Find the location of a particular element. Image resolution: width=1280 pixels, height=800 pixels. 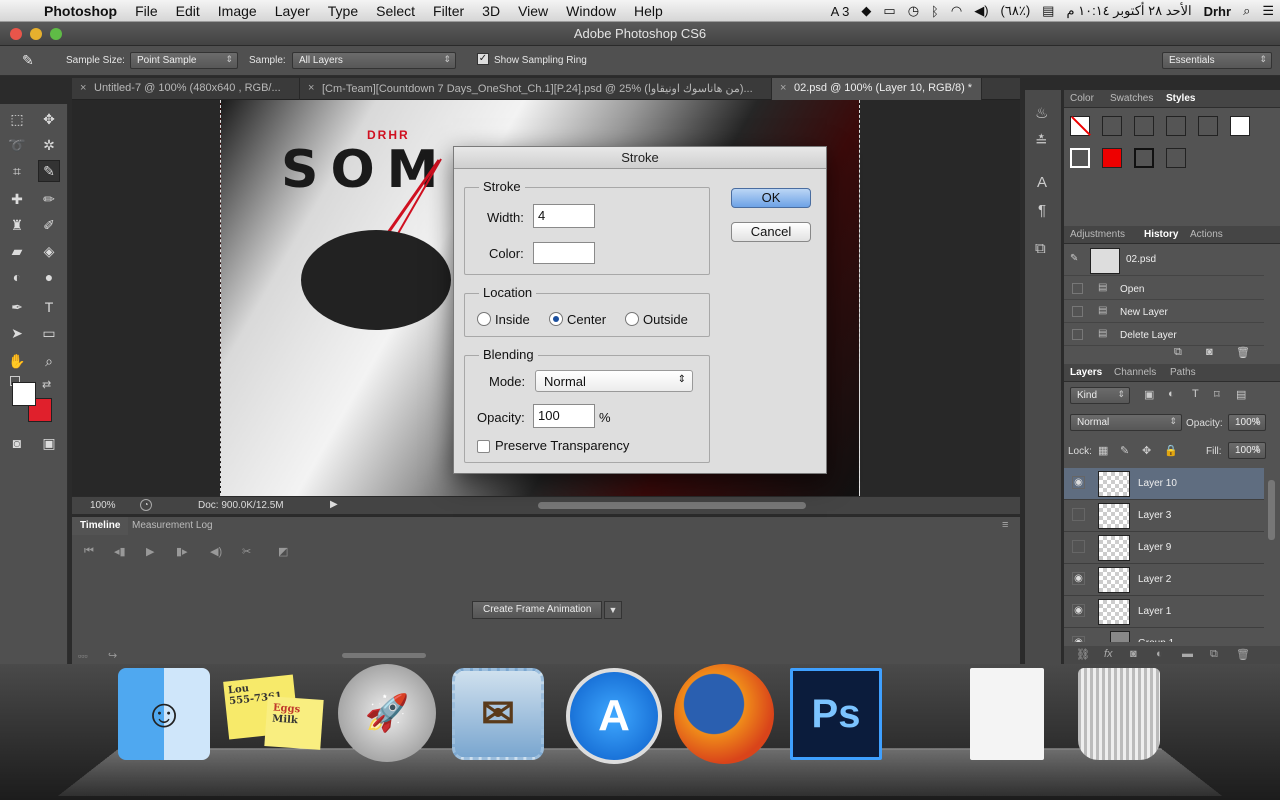

move-icon: ✥ is located at coordinates (49, 119).